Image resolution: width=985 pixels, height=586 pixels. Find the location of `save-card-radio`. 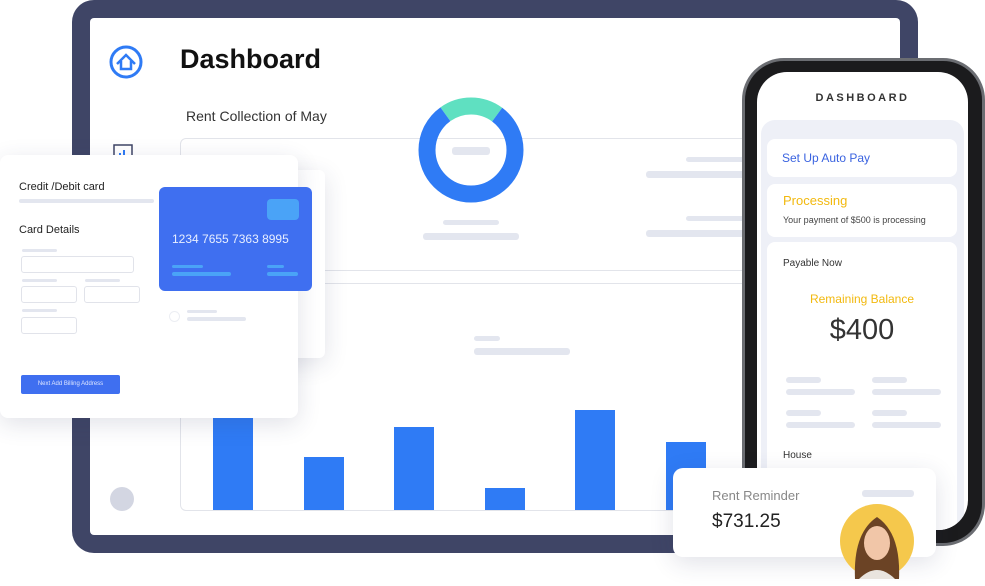

save-card-radio is located at coordinates (174, 316).